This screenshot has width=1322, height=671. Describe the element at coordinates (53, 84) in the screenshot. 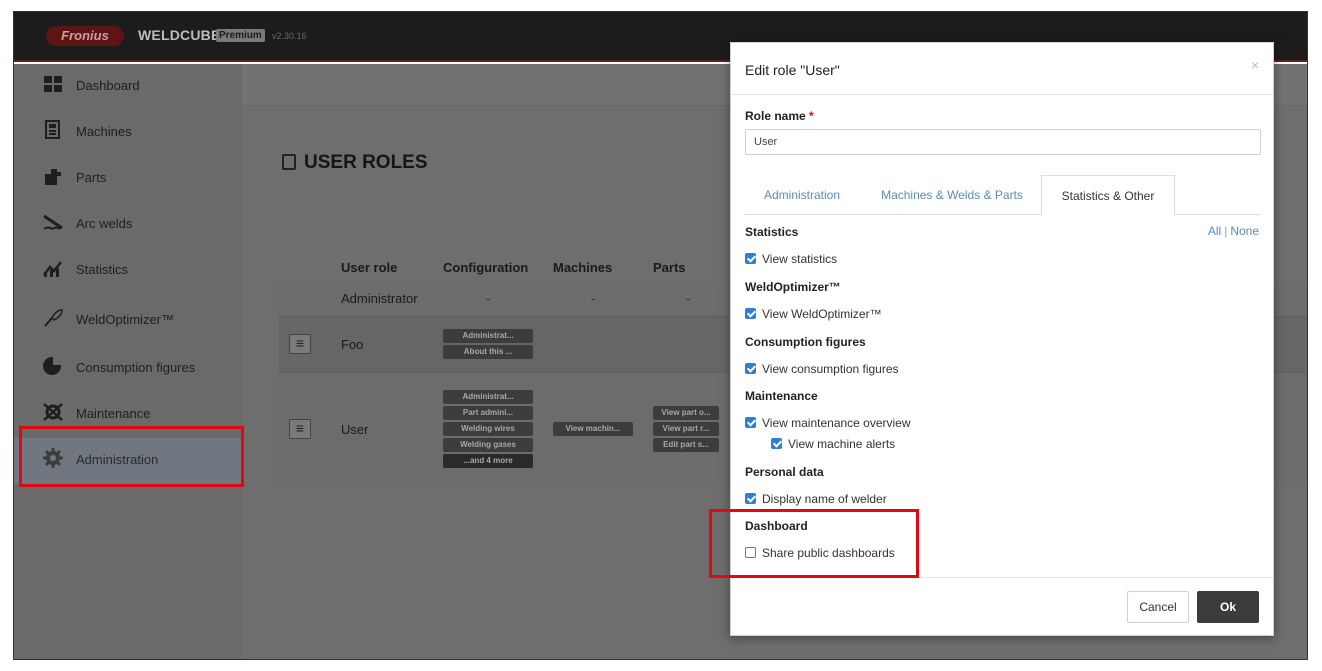

I see `dashboard-icon` at that location.